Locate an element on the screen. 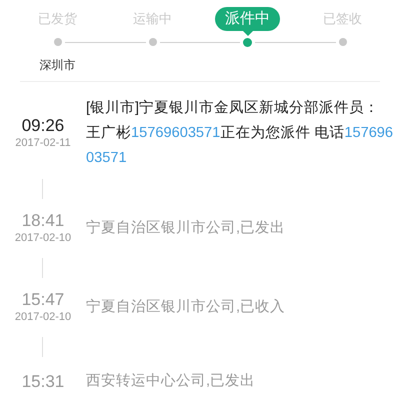  event-description: 宁夏自治区银川市公司,已发出 is located at coordinates (186, 228).